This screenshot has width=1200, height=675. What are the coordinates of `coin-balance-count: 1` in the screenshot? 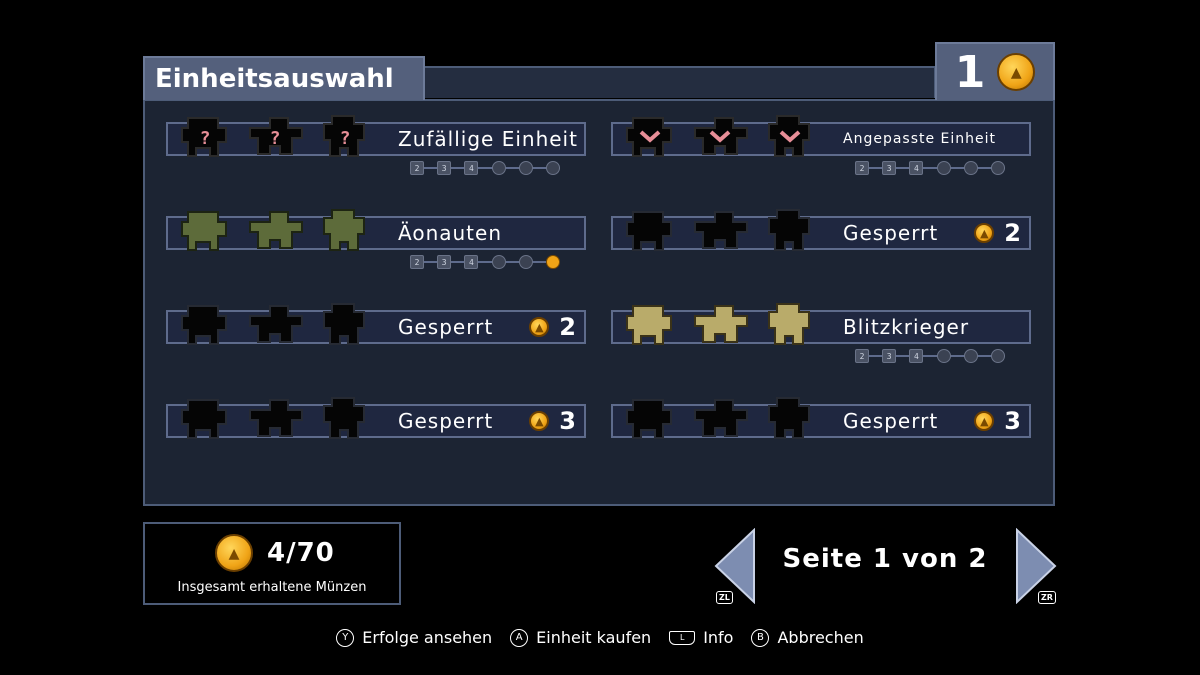 It's located at (970, 72).